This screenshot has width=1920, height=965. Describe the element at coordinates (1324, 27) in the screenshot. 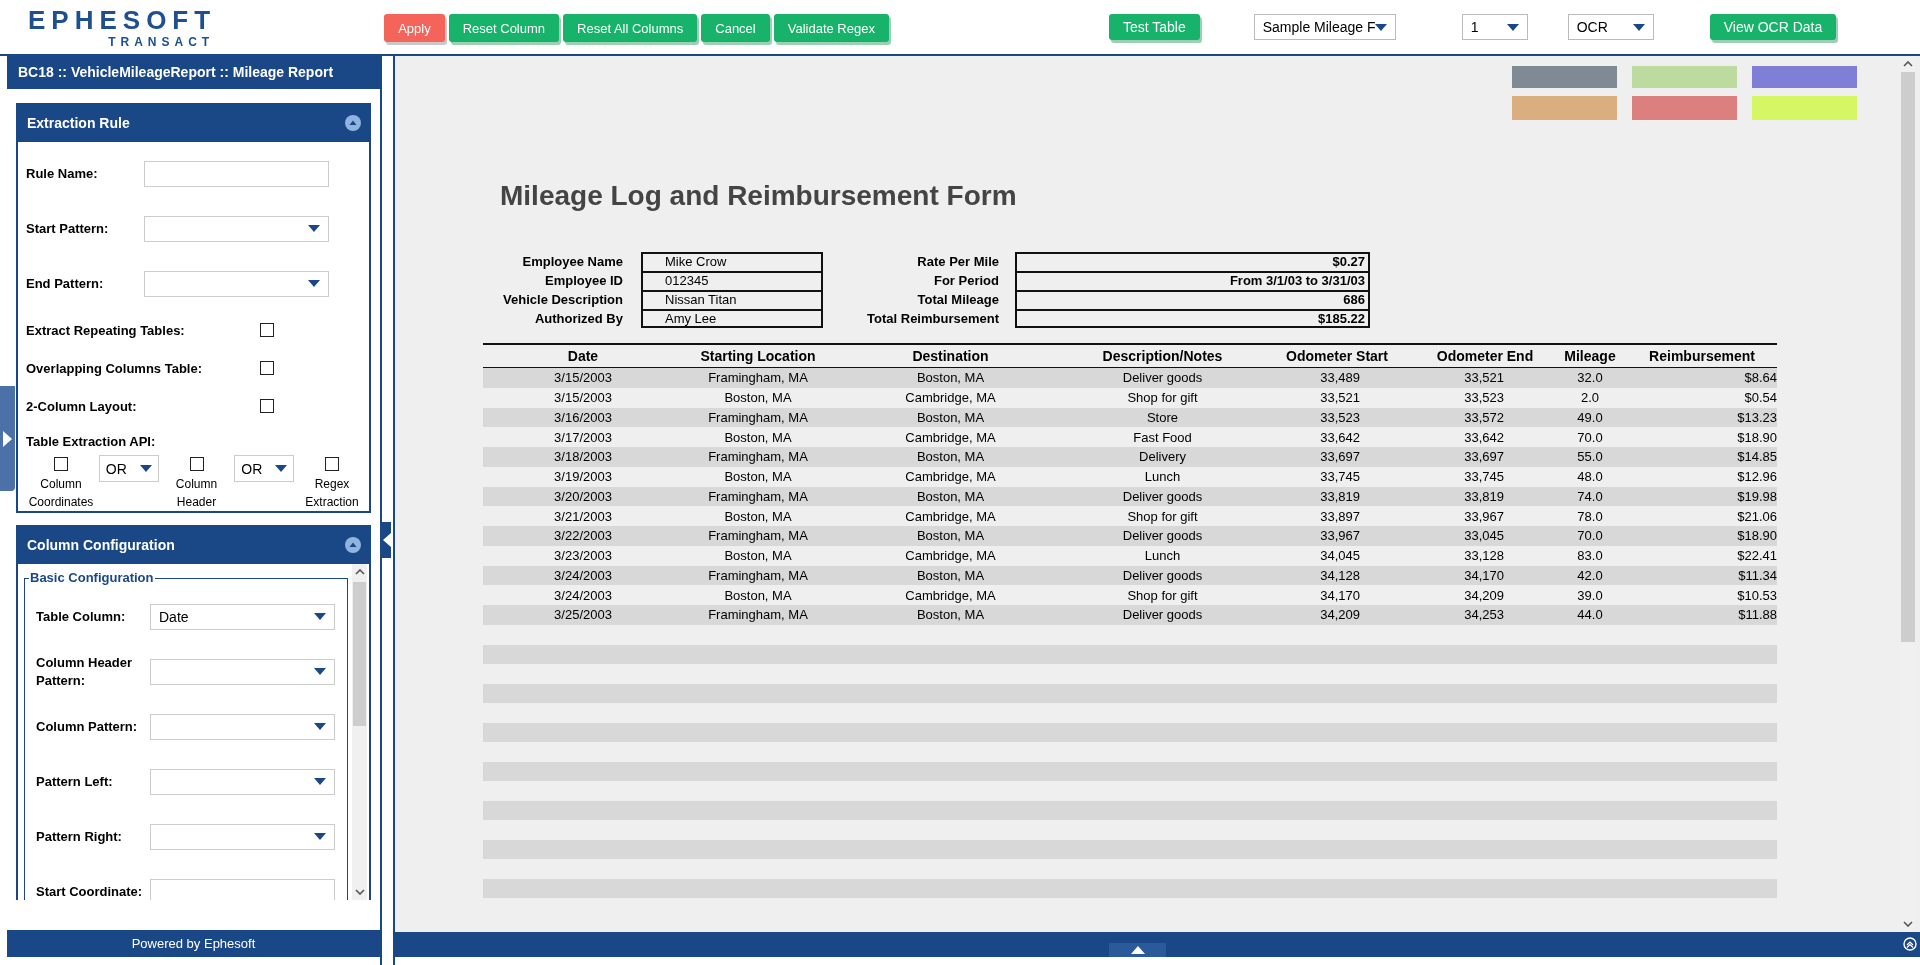

I see `dropdown: Sample Mileage F` at that location.